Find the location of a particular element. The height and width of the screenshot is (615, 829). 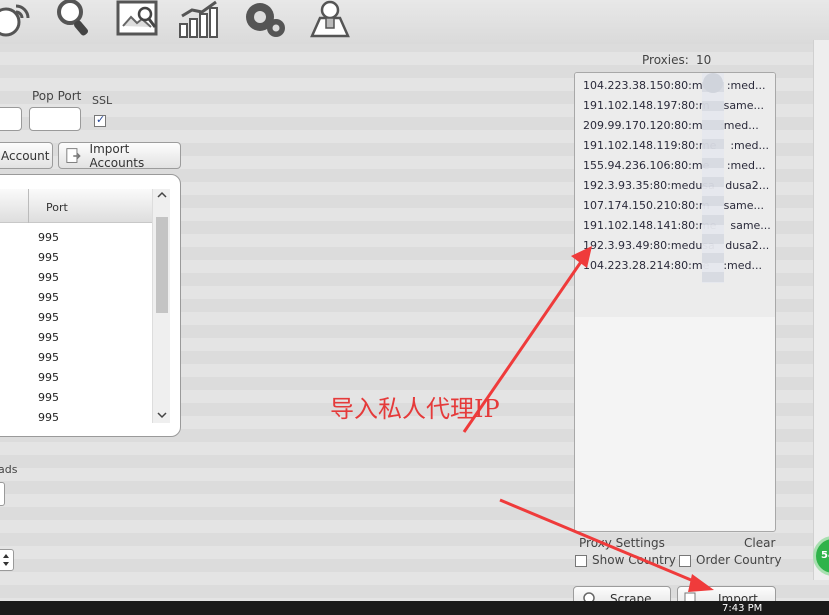

arrowhead-proxy-list is located at coordinates (581, 257).